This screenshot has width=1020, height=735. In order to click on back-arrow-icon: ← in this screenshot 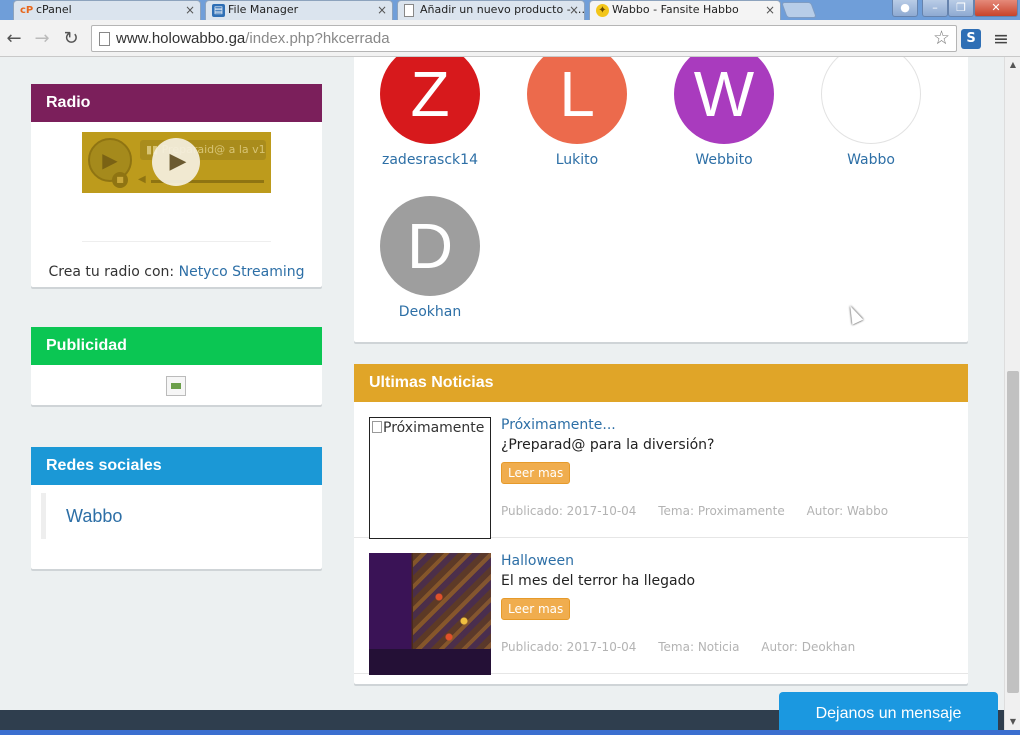, I will do `click(14, 39)`.